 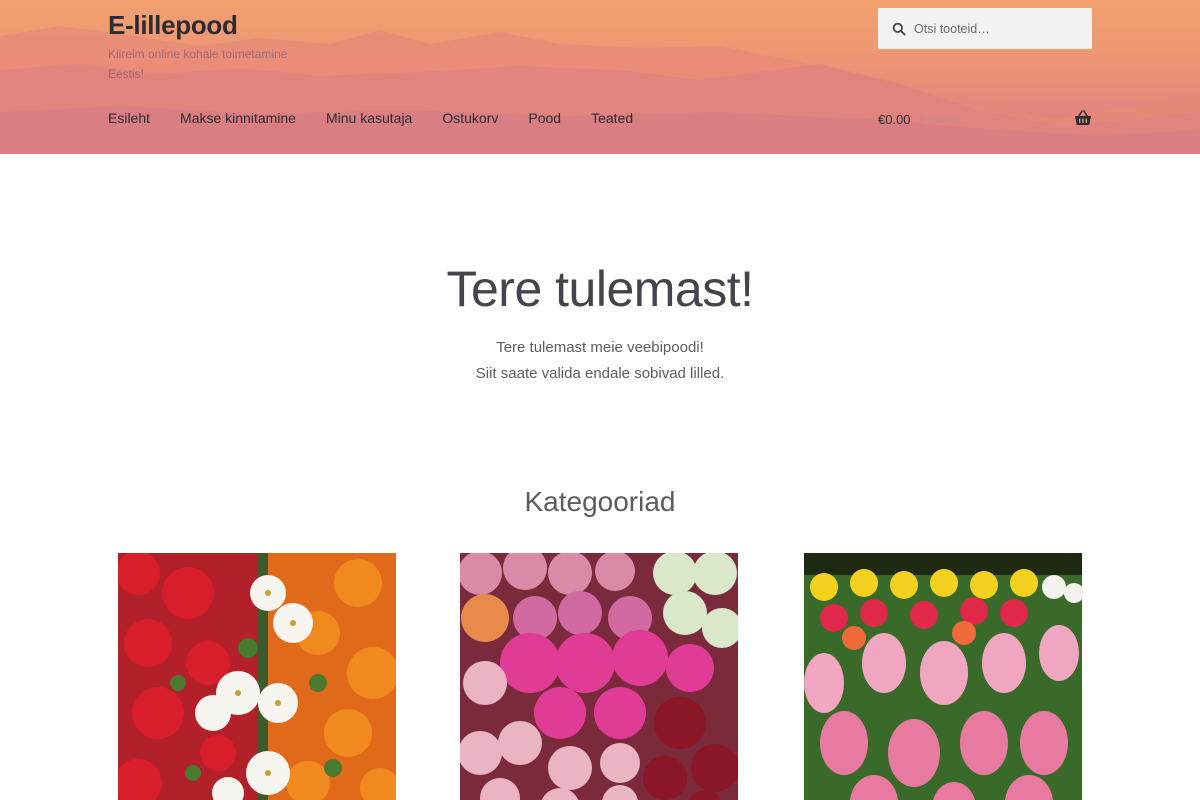 What do you see at coordinates (612, 118) in the screenshot?
I see `nav-item-teated: Teated` at bounding box center [612, 118].